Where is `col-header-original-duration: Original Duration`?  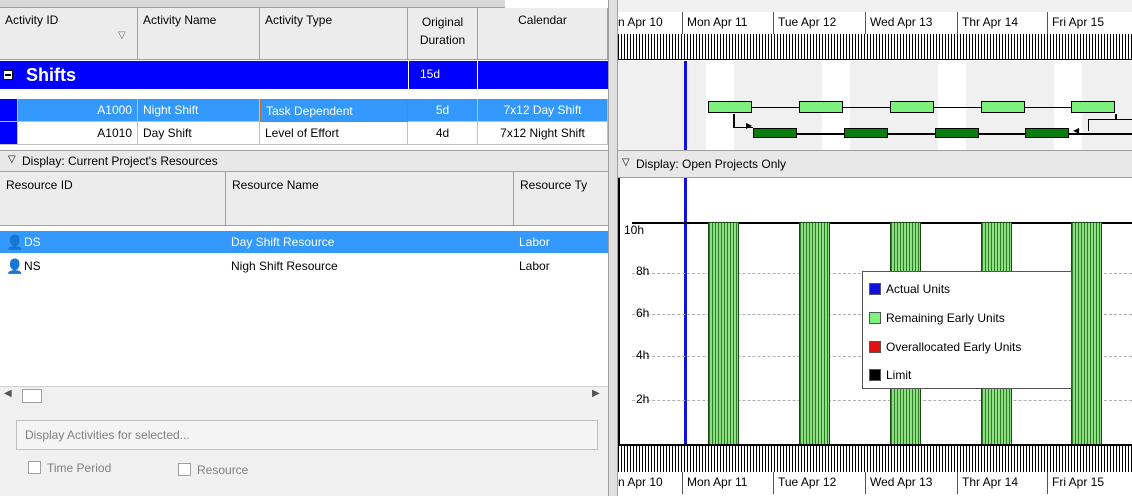 col-header-original-duration: Original Duration is located at coordinates (443, 34).